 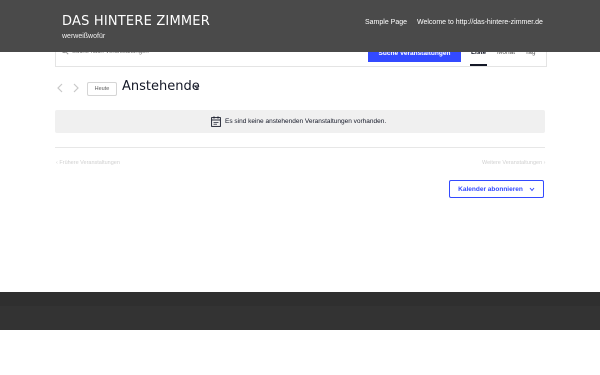 I want to click on nav-item-sample-page: Sample Page, so click(x=386, y=22).